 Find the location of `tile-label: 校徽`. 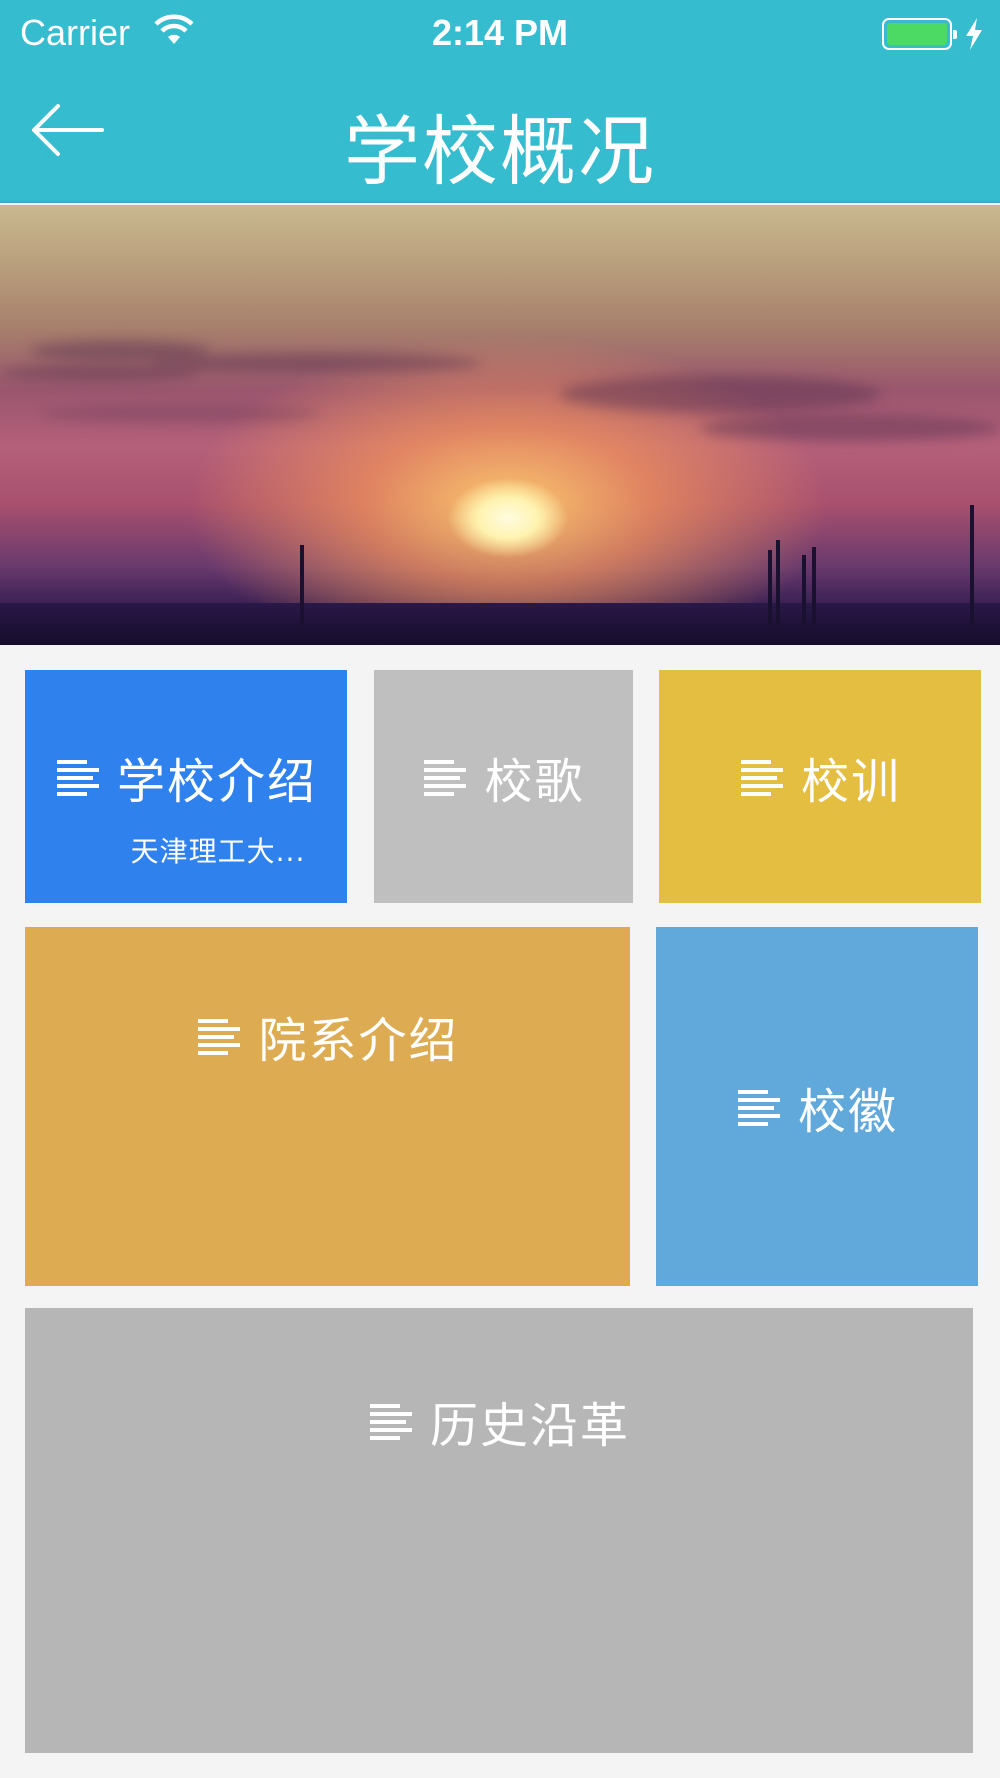

tile-label: 校徽 is located at coordinates (847, 1111).